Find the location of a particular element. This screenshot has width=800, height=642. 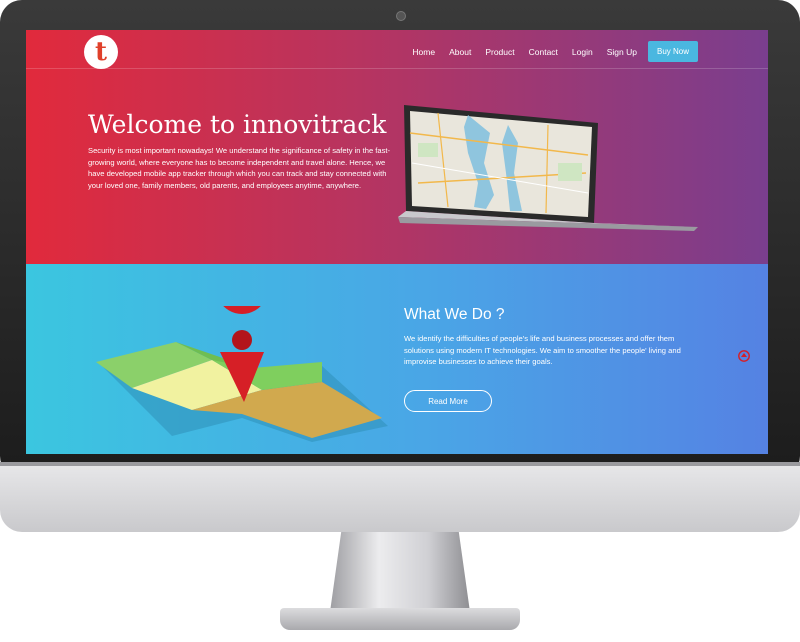

nav-divider is located at coordinates (397, 68).